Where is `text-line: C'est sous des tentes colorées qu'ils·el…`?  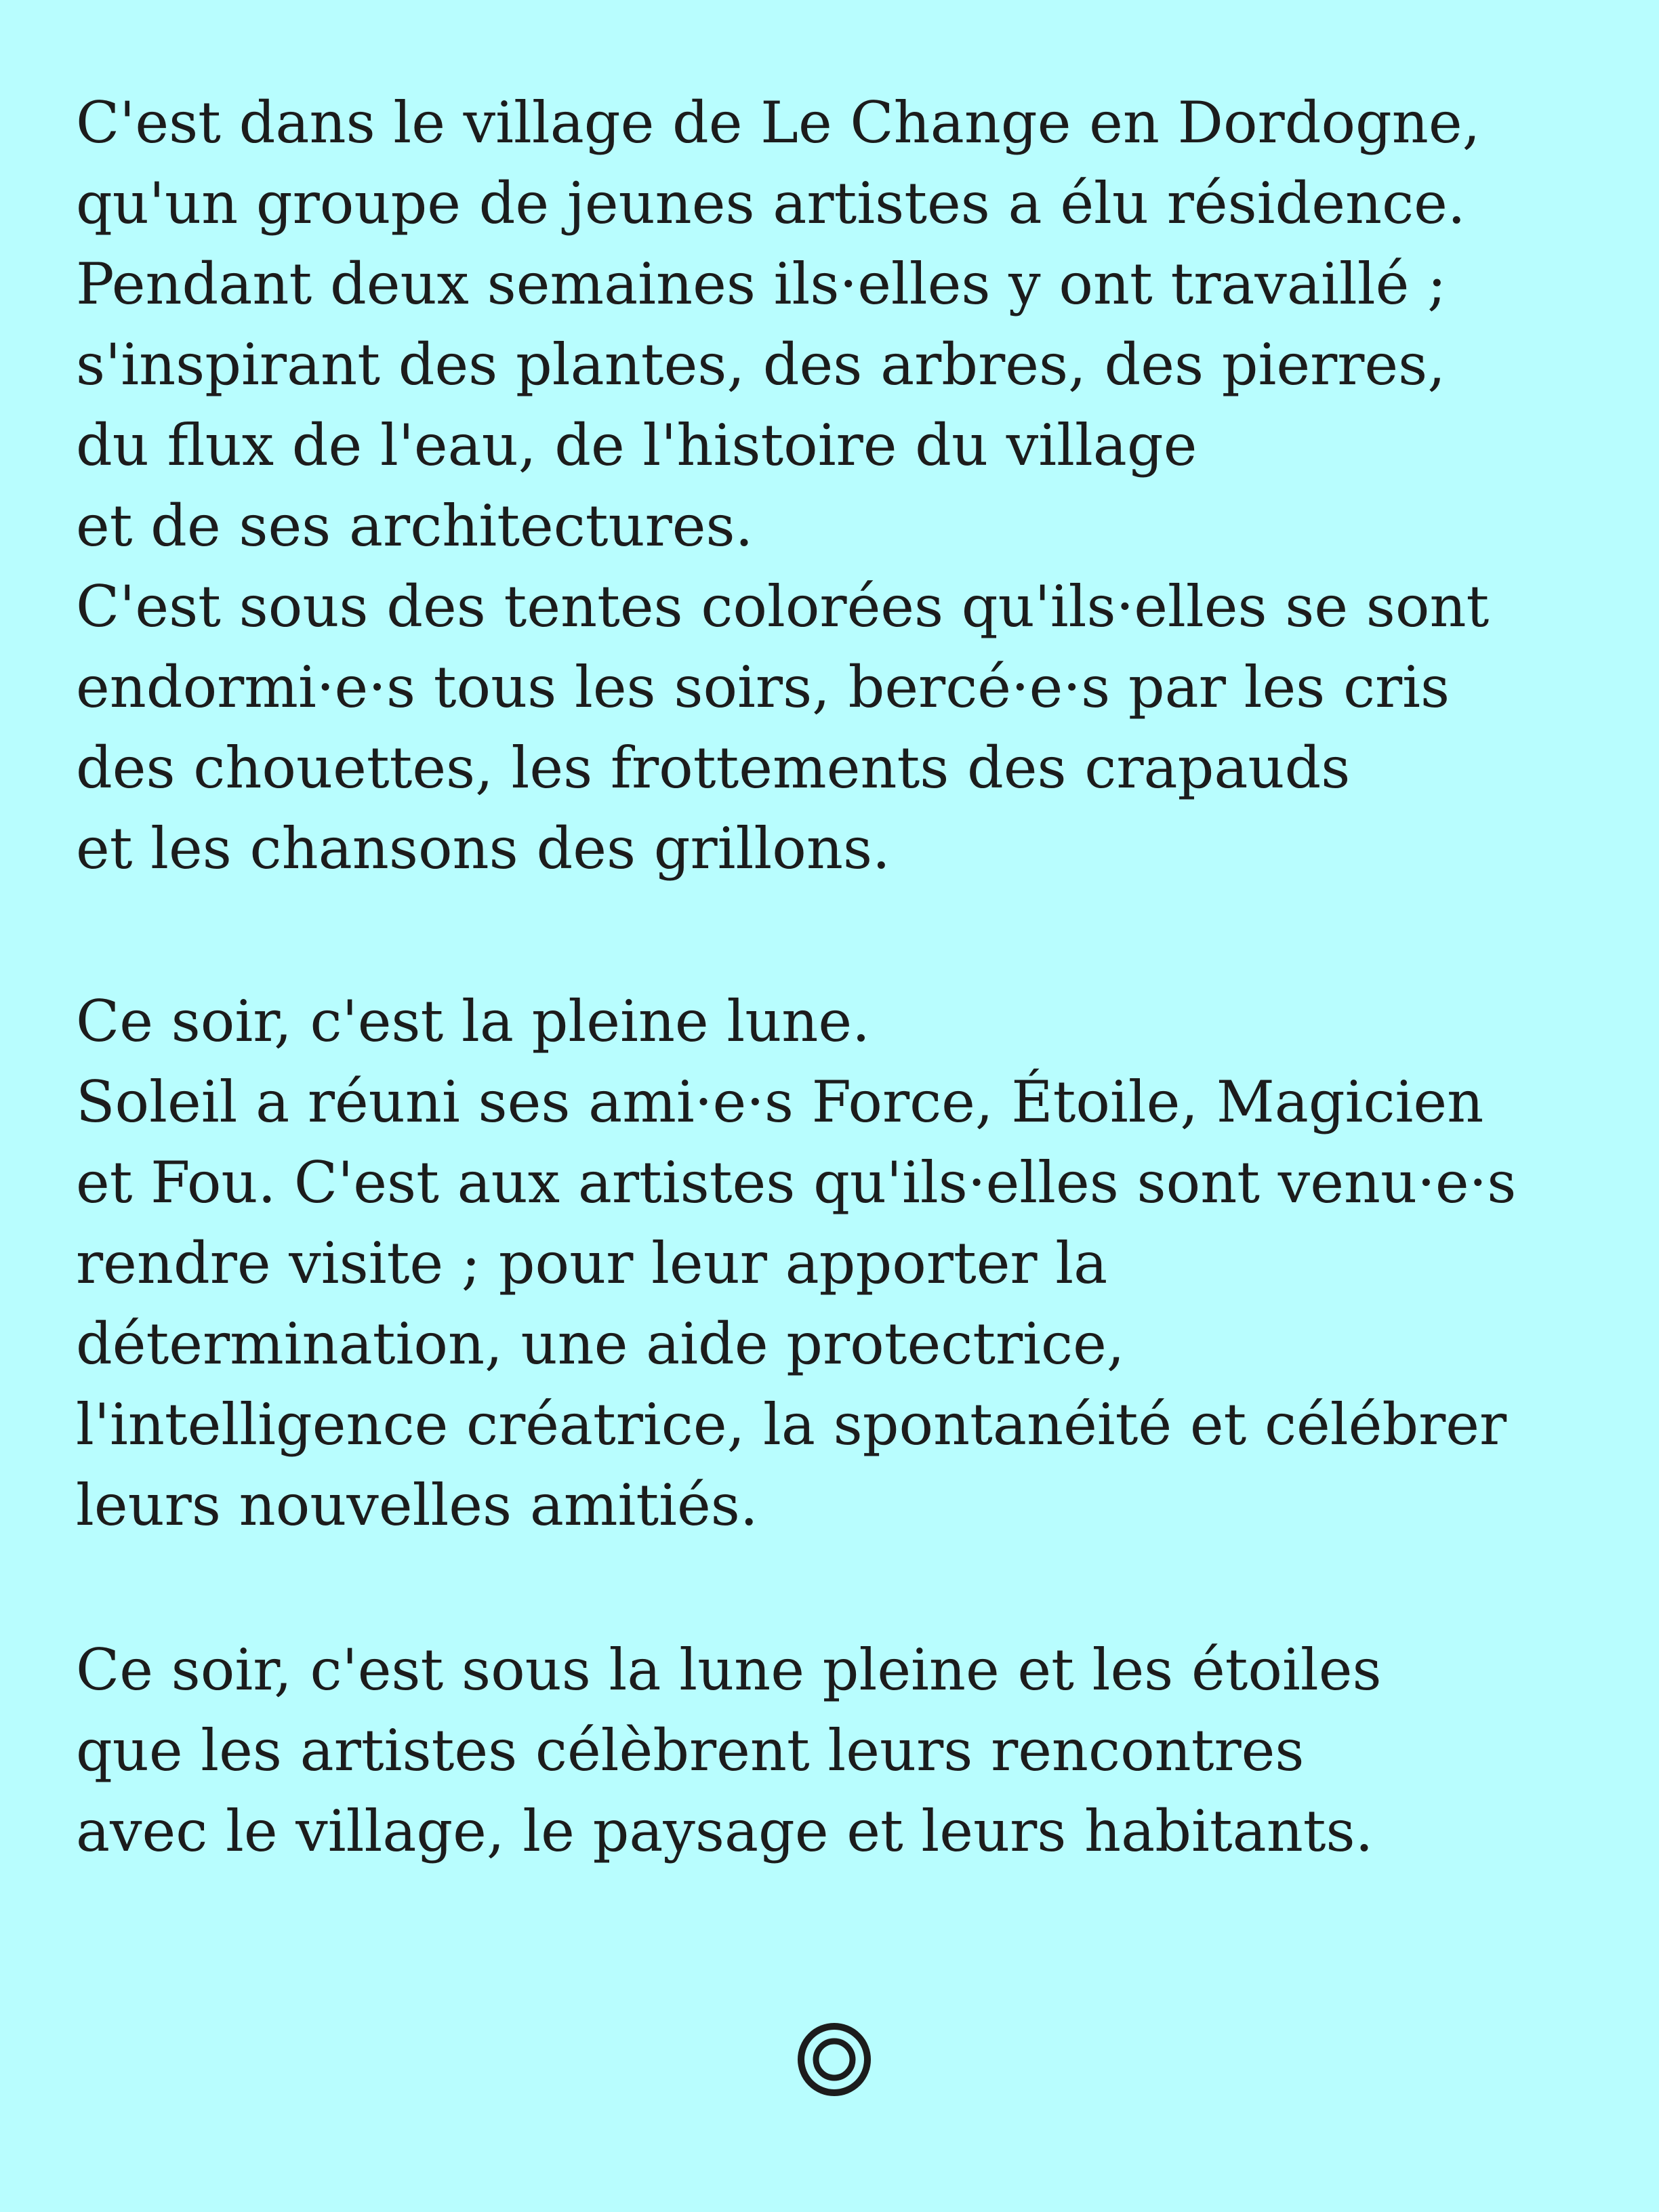
text-line: C'est sous des tentes colorées qu'ils·el… is located at coordinates (783, 606).